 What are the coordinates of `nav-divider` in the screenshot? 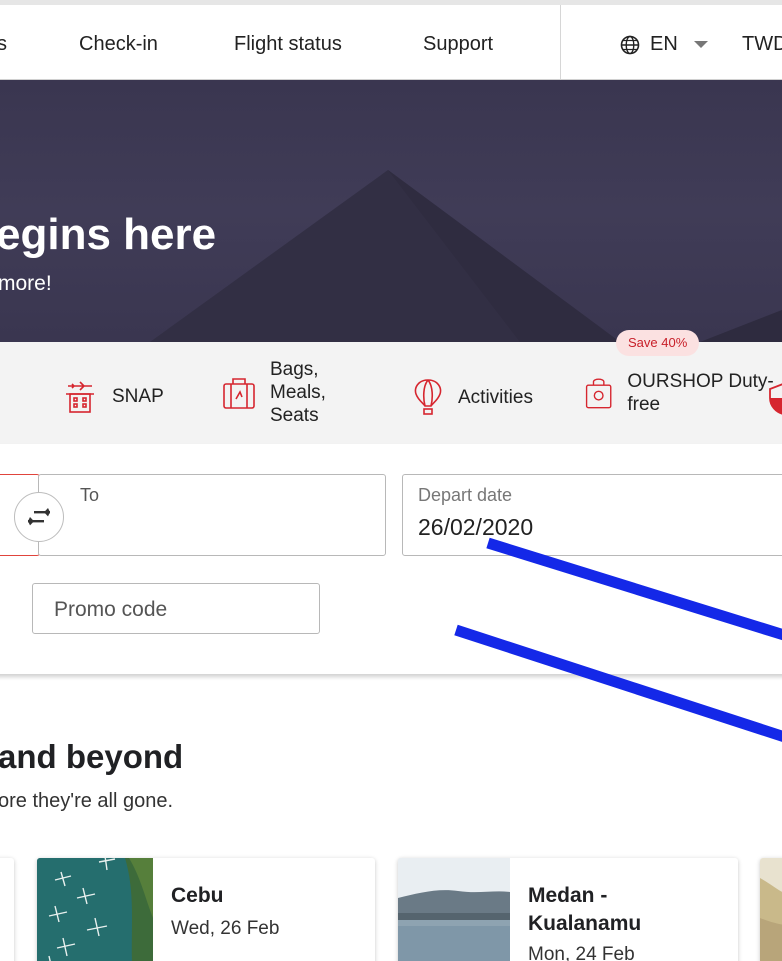 It's located at (560, 42).